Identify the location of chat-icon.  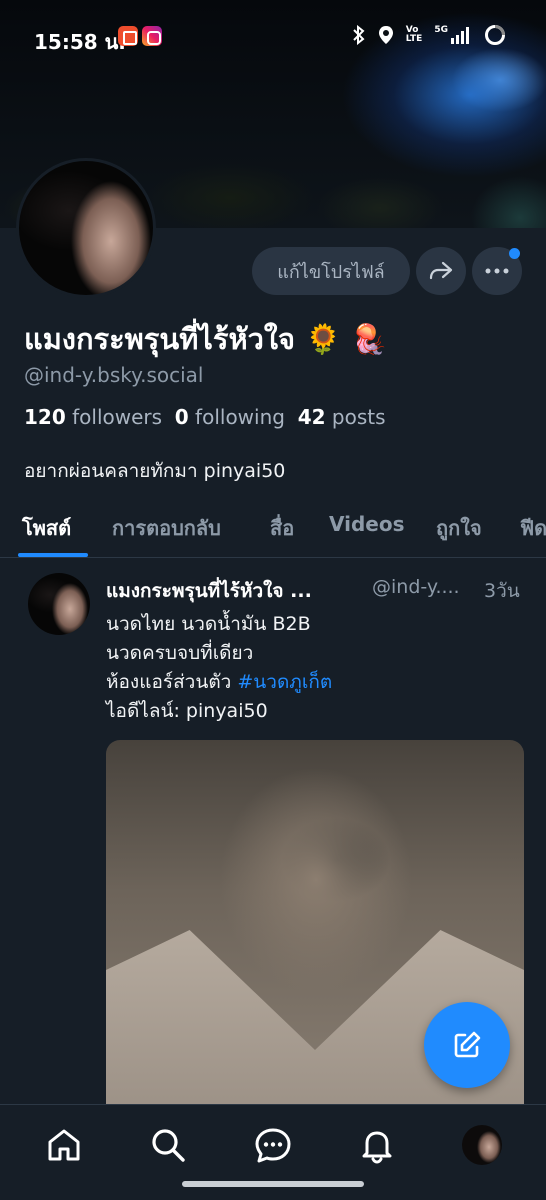
(273, 1145).